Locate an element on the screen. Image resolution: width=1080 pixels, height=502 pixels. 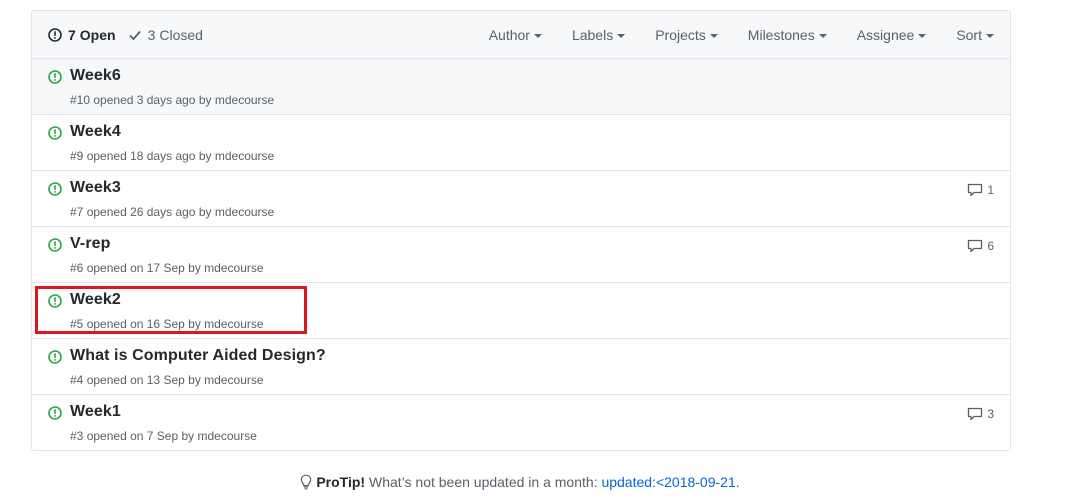
issue-title-link: V-rep is located at coordinates (90, 244).